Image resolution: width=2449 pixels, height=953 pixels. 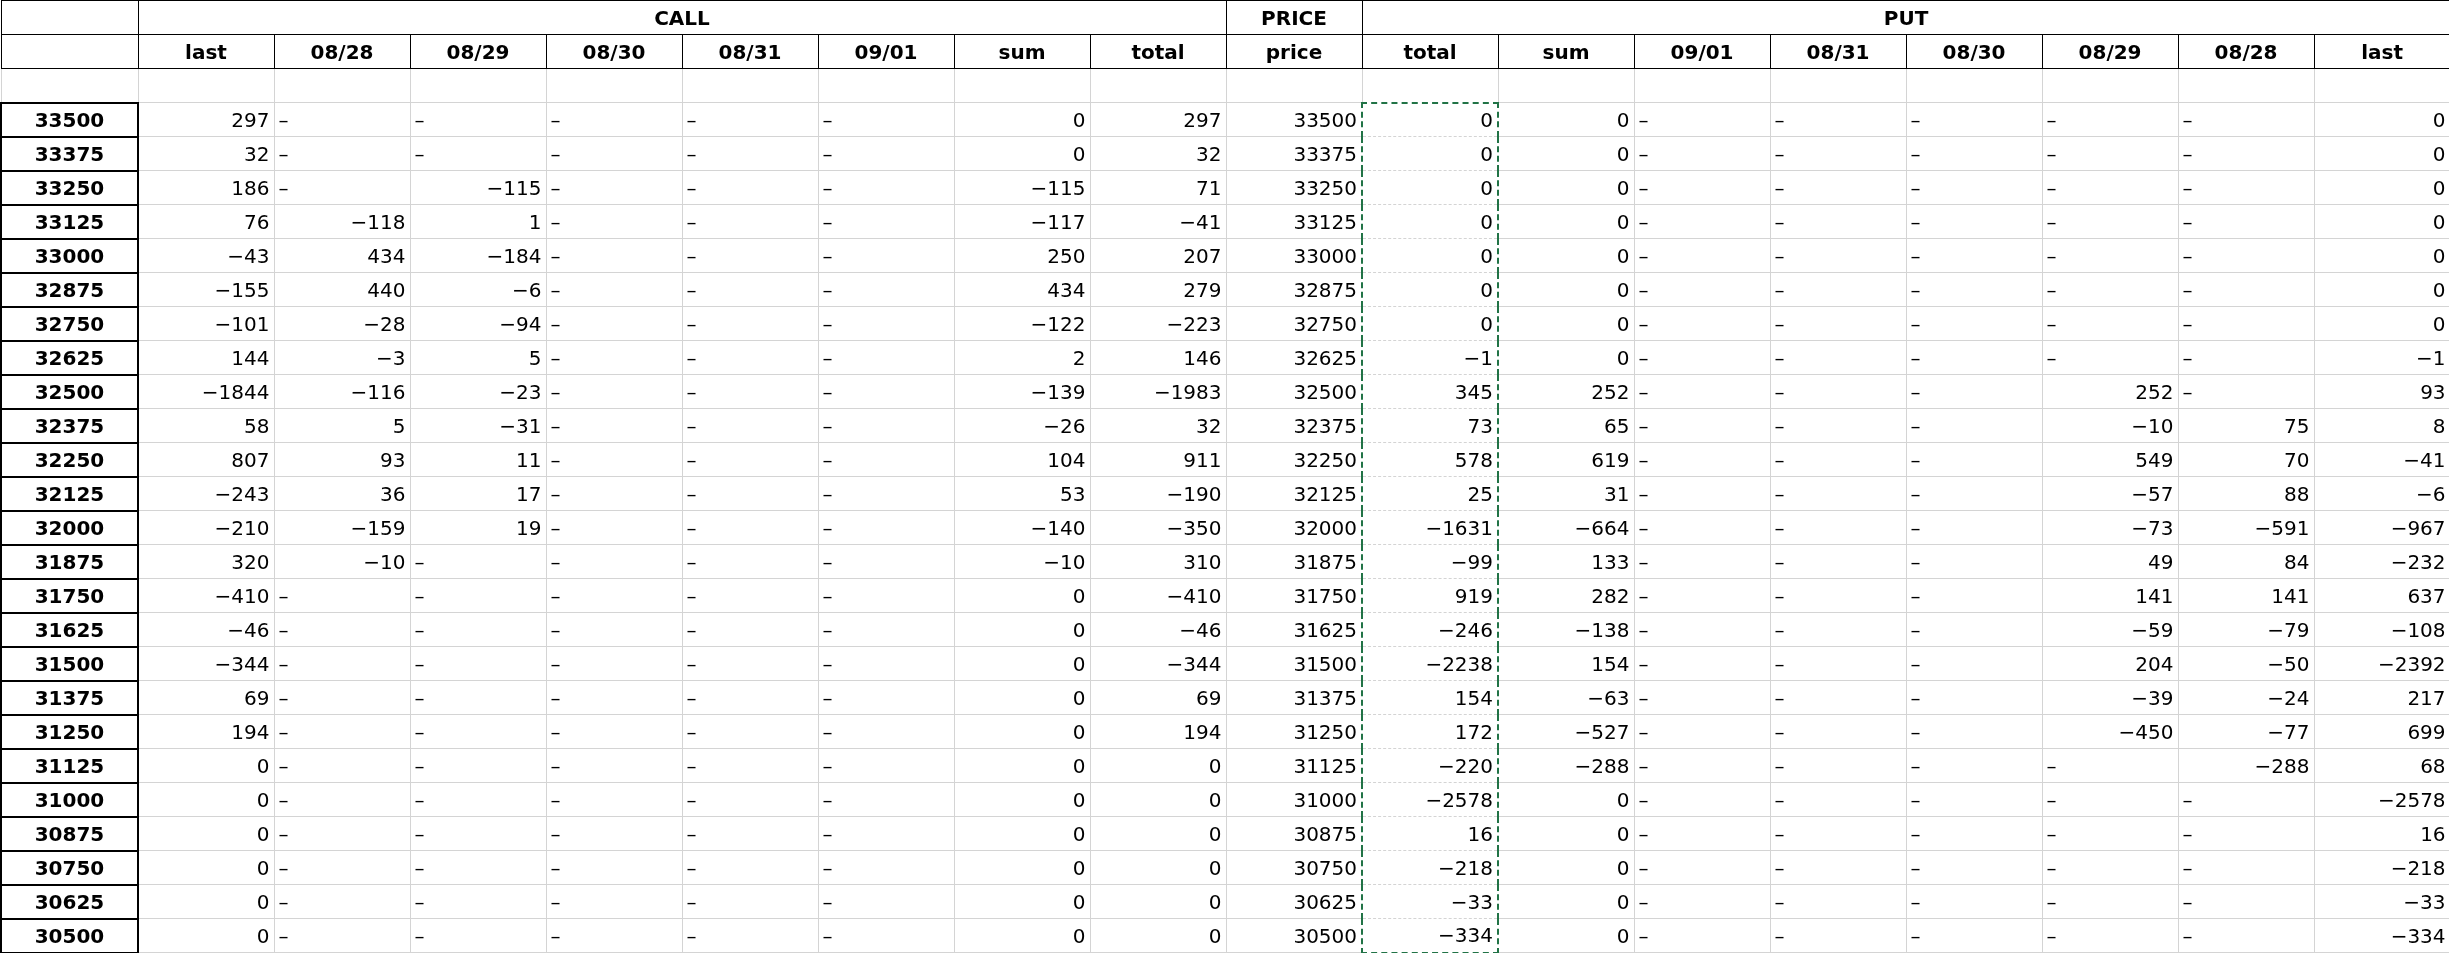 I want to click on row-header: 32875, so click(x=69, y=289).